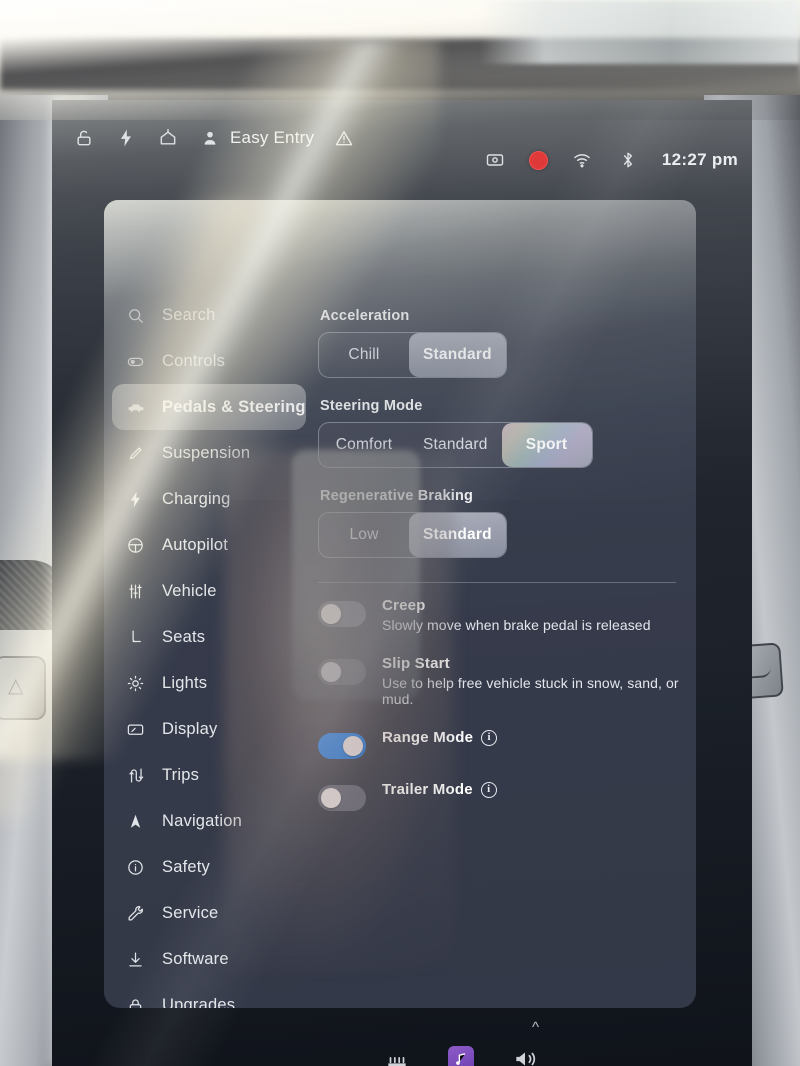  Describe the element at coordinates (342, 614) in the screenshot. I see `creep-toggle` at that location.